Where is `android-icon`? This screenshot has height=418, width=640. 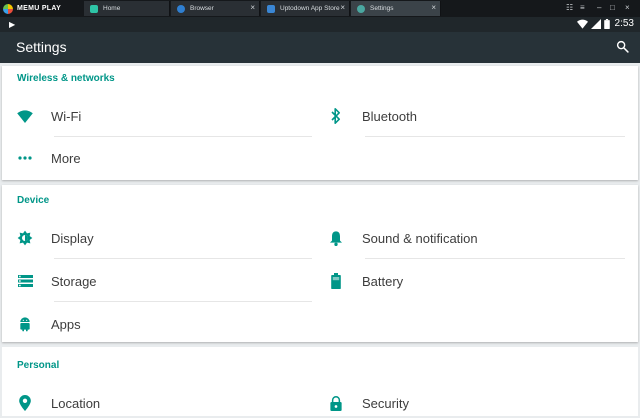 android-icon is located at coordinates (25, 324).